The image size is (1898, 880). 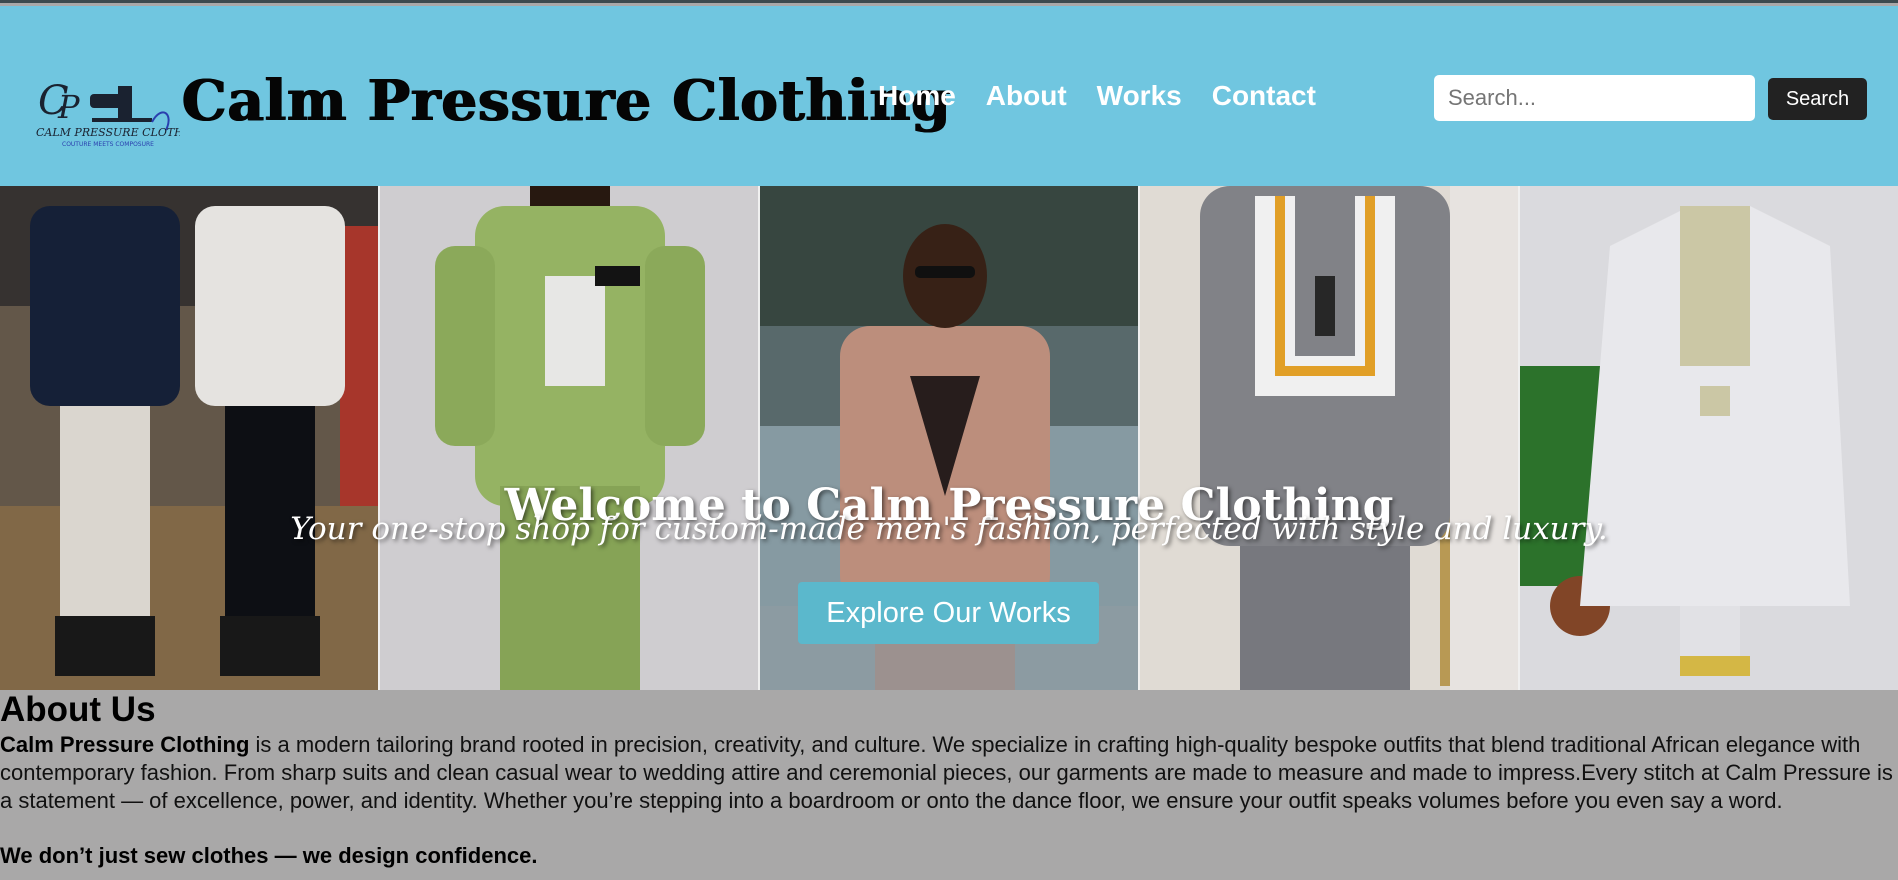 I want to click on nav-contact: Contact, so click(x=1264, y=96).